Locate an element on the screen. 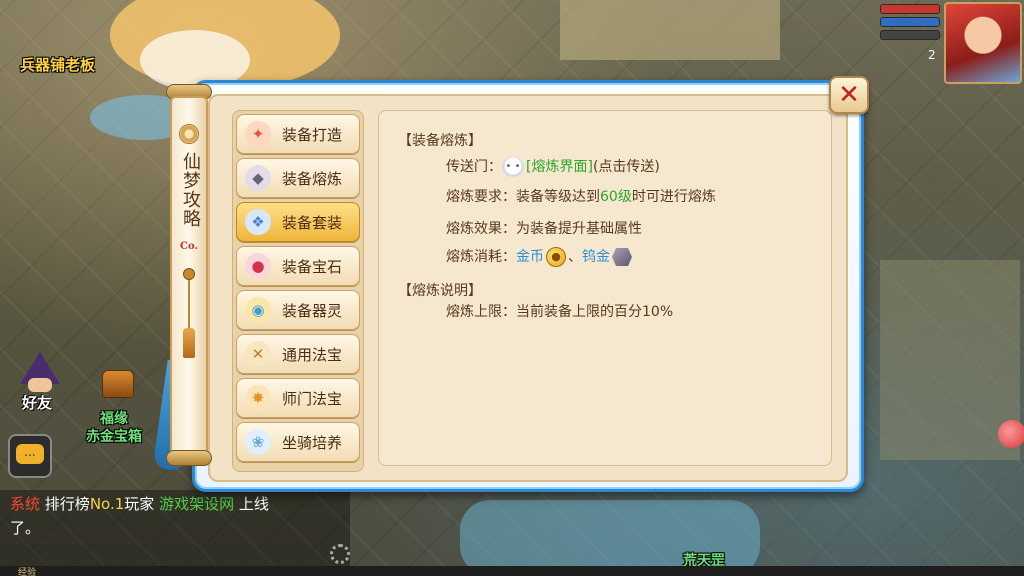 The height and width of the screenshot is (576, 1024). npc-name-weapon-shop: 兵器铺老板 is located at coordinates (57, 64).